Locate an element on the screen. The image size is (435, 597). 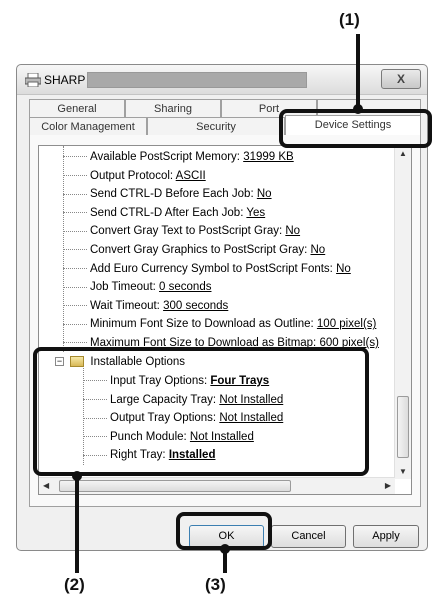
setting-value: 300 seconds is located at coordinates (195, 306).